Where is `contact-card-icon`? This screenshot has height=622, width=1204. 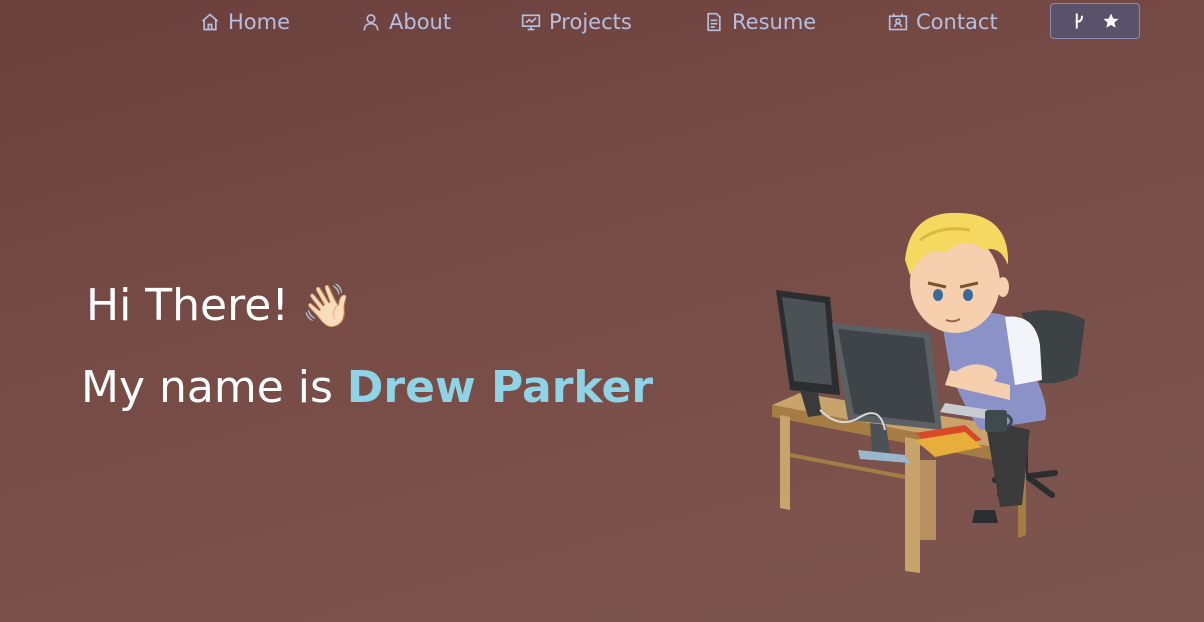
contact-card-icon is located at coordinates (898, 22).